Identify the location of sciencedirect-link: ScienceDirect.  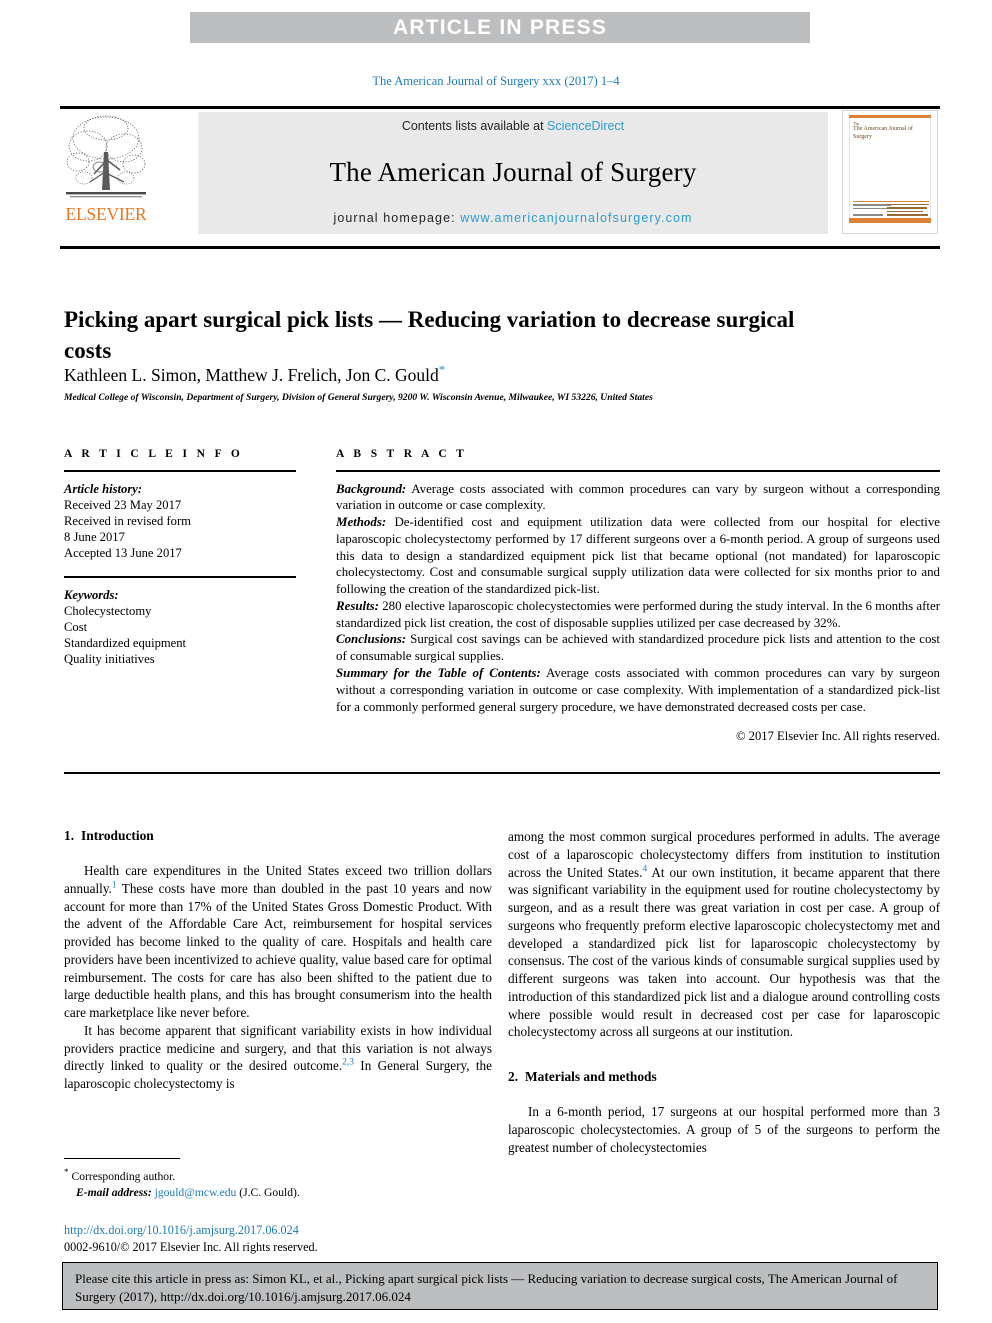
(585, 126).